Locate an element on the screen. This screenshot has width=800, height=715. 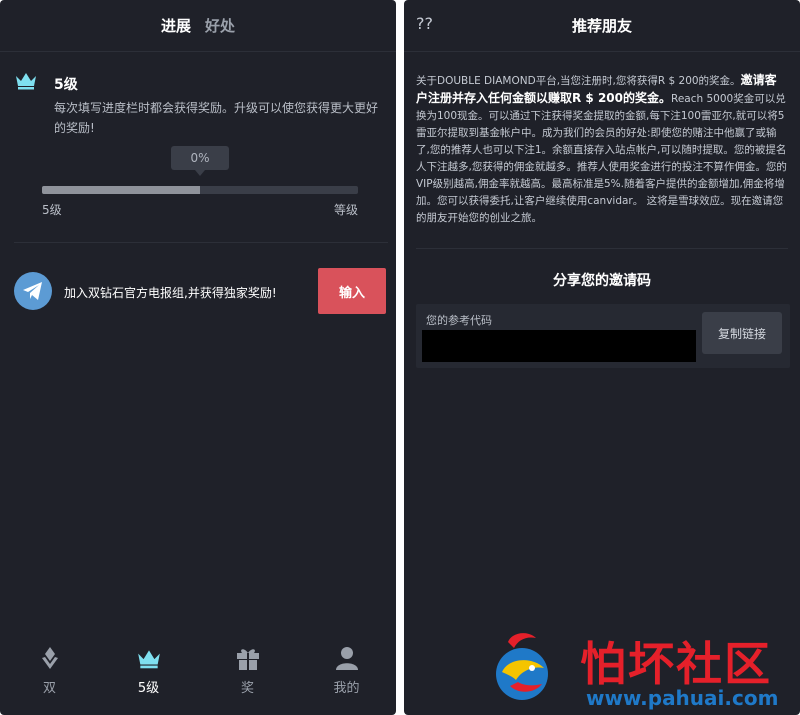
nav-item-double: 双 is located at coordinates (50, 670).